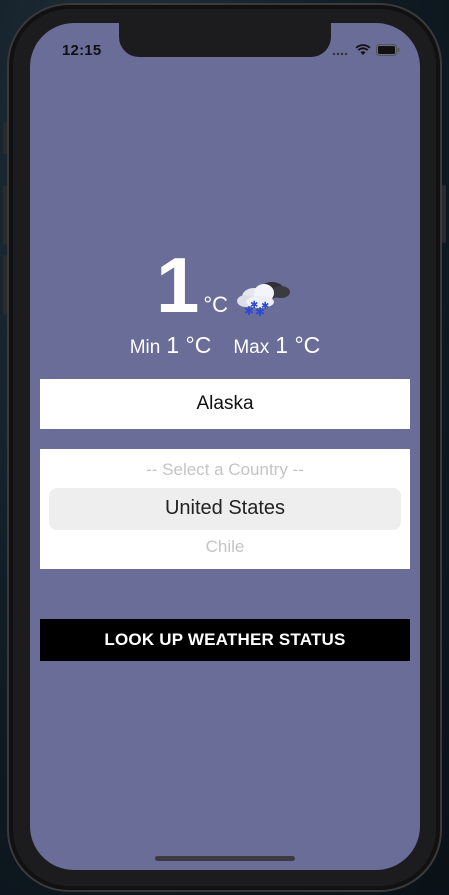 The image size is (449, 895). I want to click on wifi-icon, so click(363, 52).